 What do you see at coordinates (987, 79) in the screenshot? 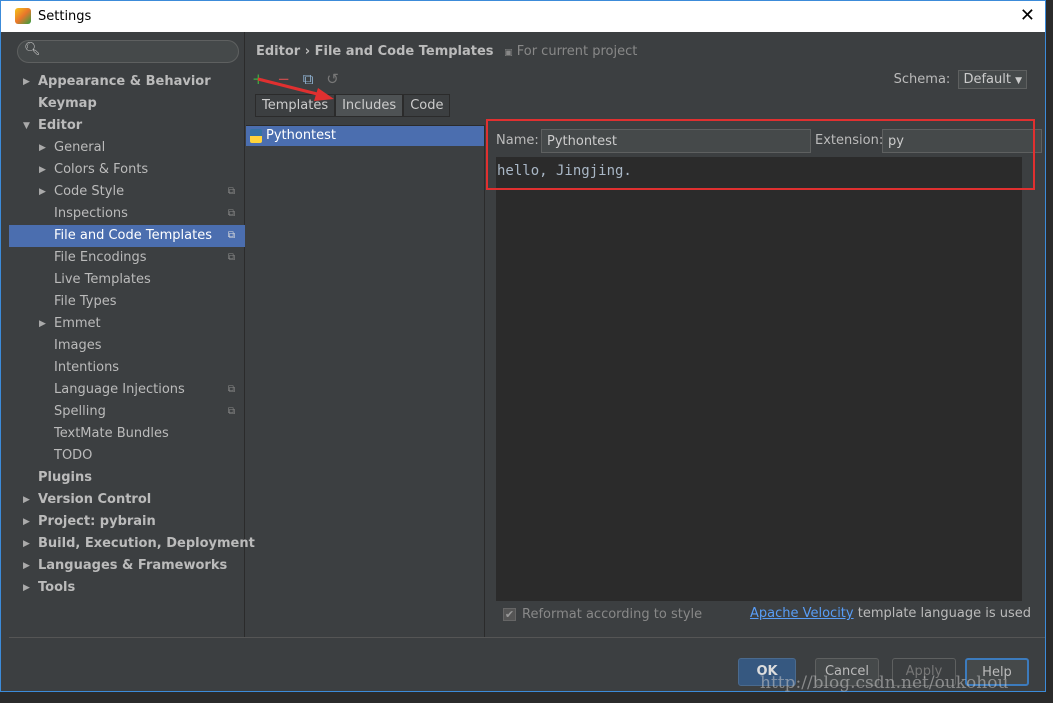
I see `schema-value: Default` at bounding box center [987, 79].